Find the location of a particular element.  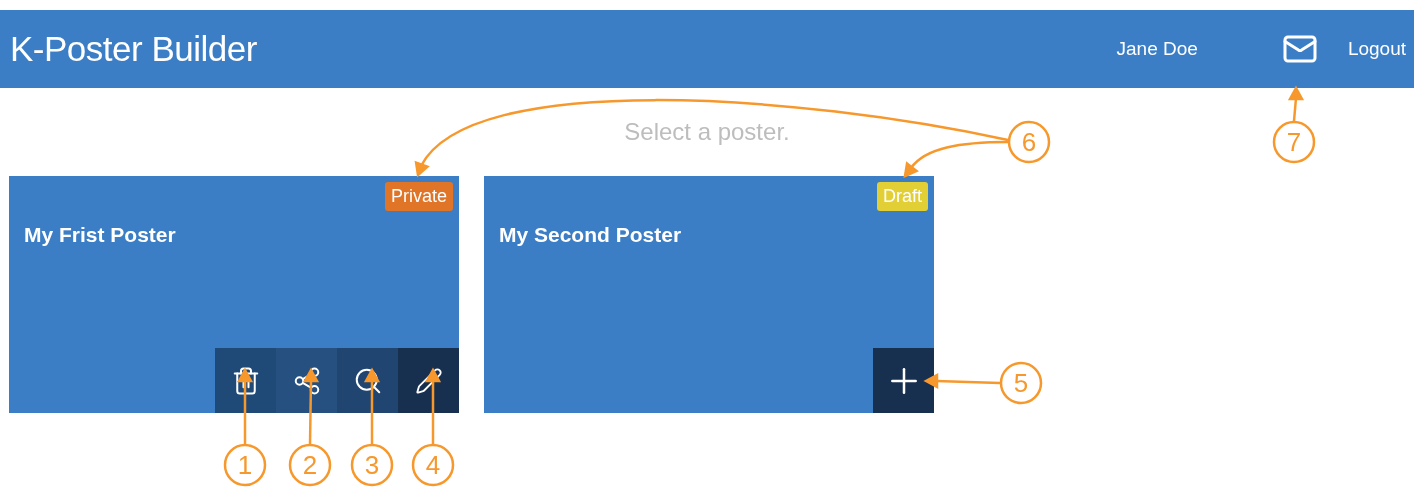

callout-number: 2 is located at coordinates (310, 465).